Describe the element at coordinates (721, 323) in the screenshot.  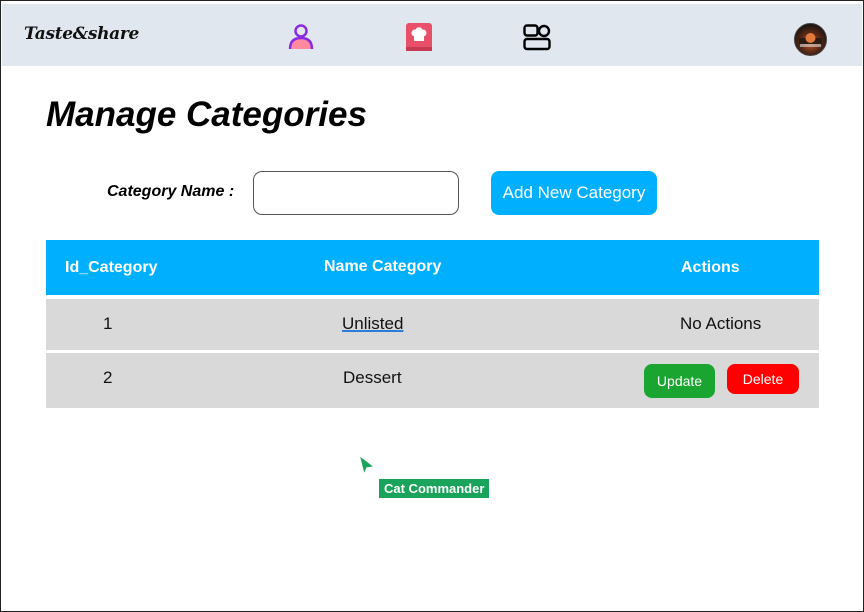
I see `cell-no-actions: No Actions` at that location.